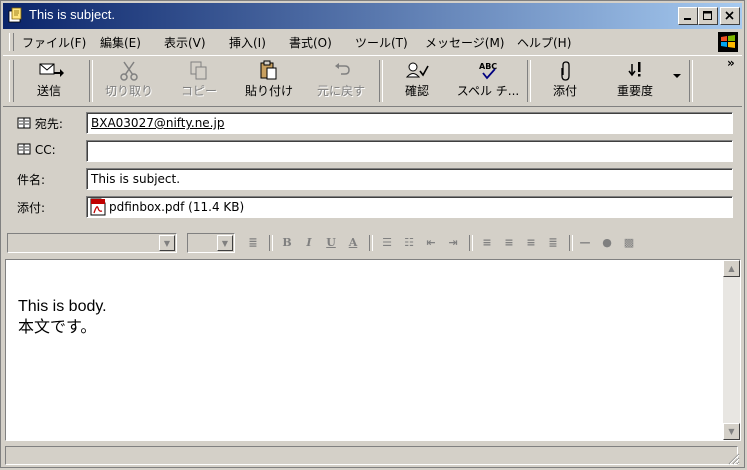 The height and width of the screenshot is (470, 747). I want to click on font-color-icon: A, so click(353, 243).